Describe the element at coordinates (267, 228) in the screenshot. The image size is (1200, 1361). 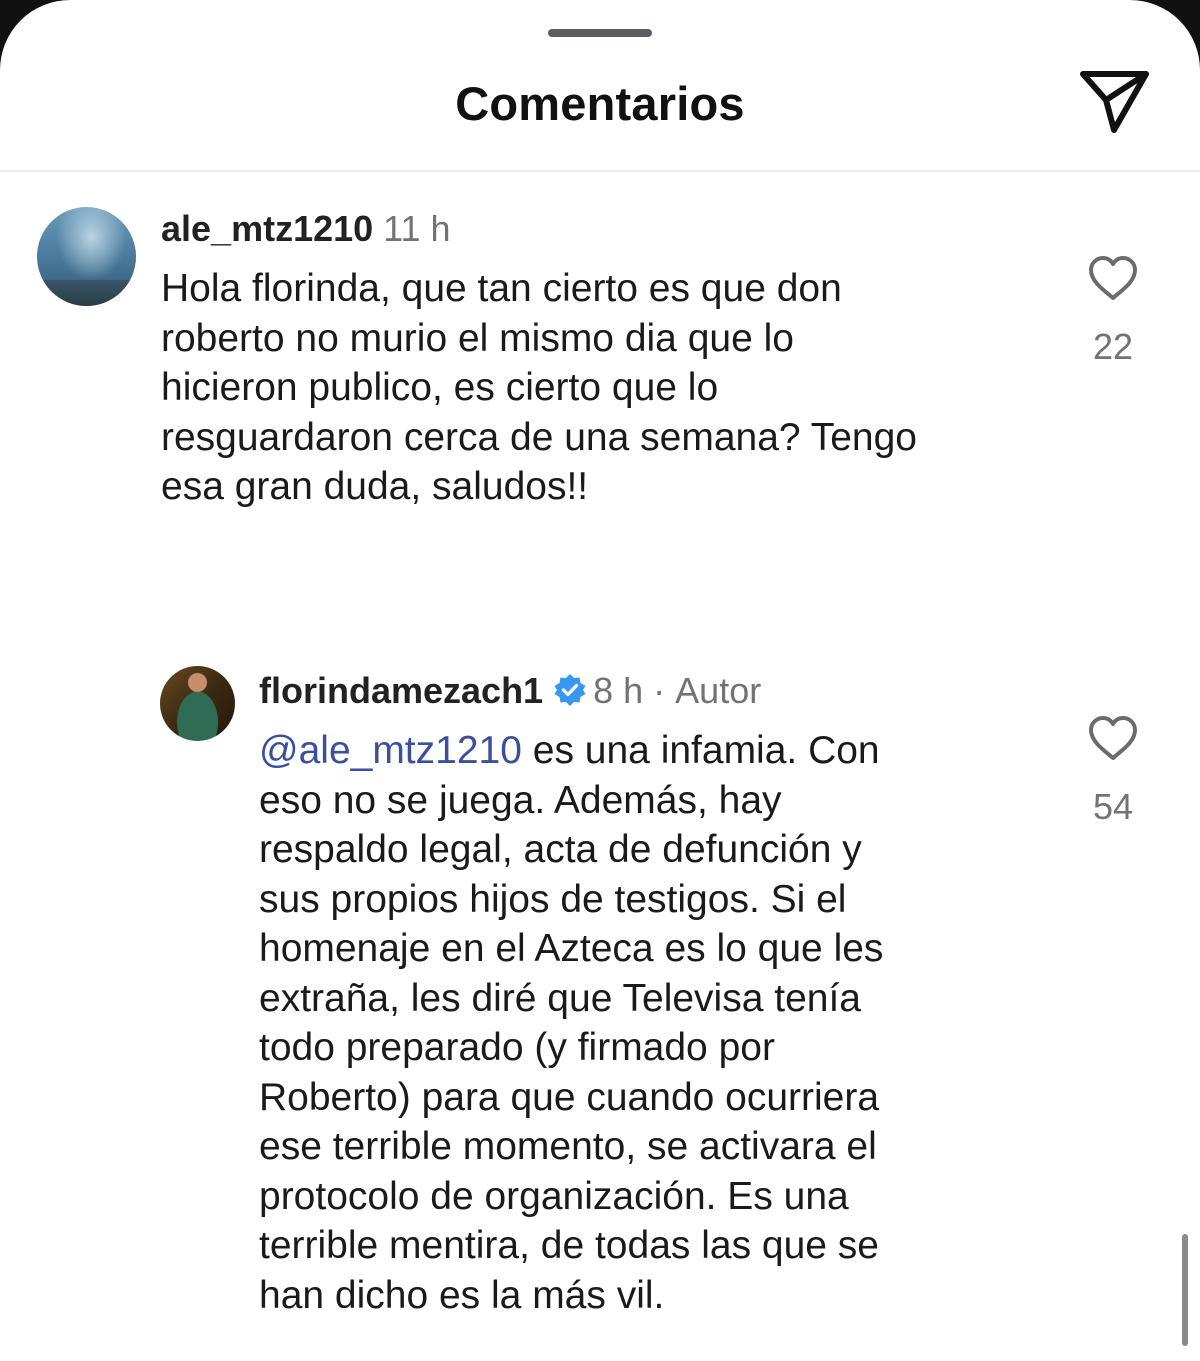
I see `username-link: ale_mtz1210` at that location.